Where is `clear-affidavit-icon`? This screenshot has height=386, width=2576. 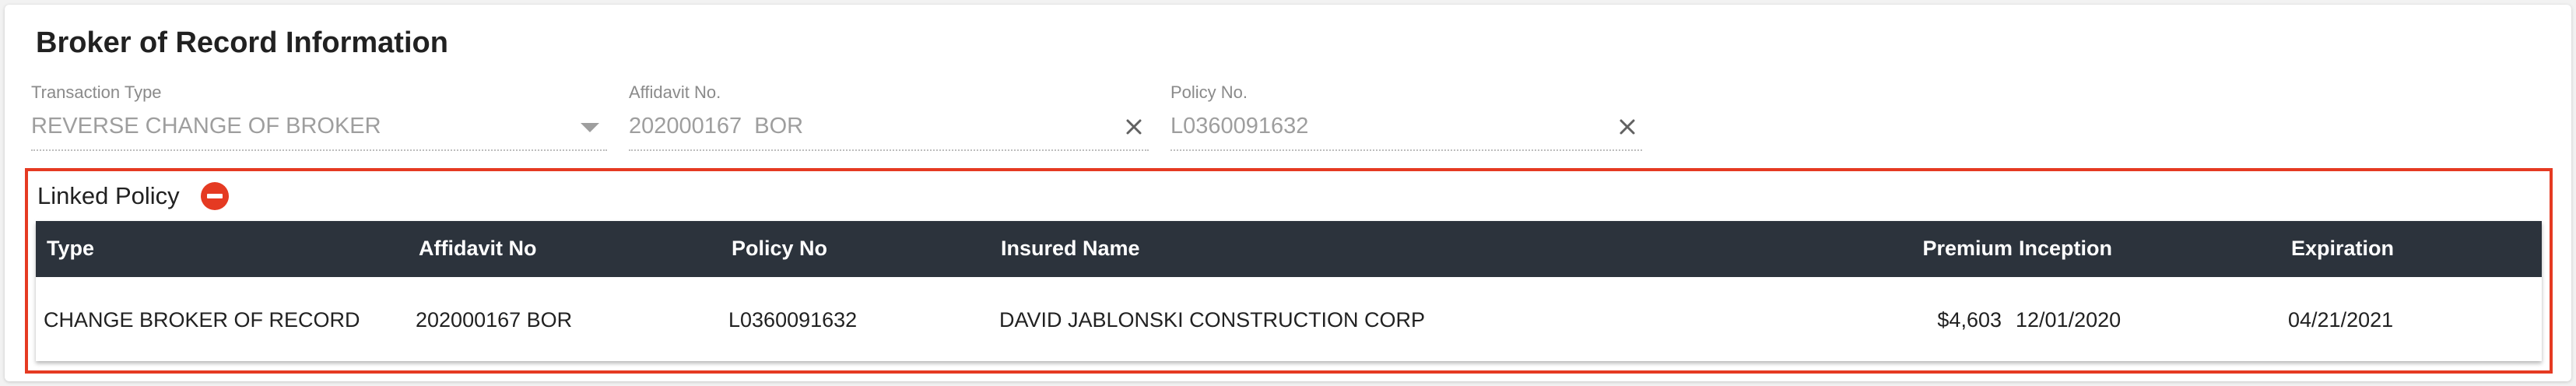
clear-affidavit-icon is located at coordinates (1134, 127).